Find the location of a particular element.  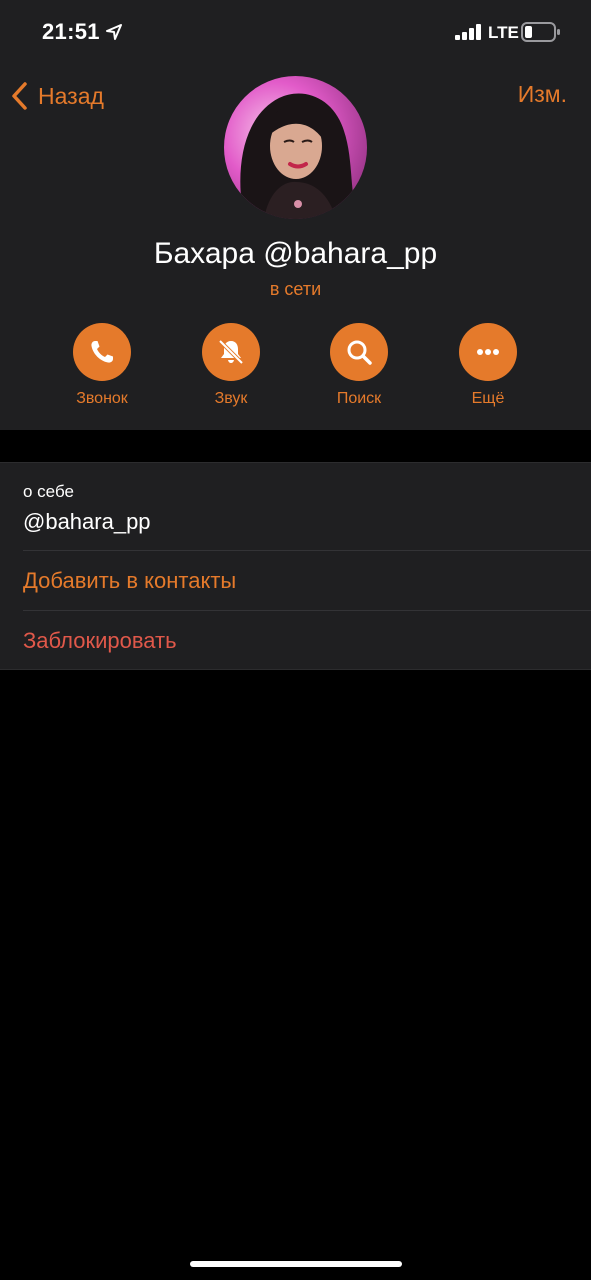

more-icon is located at coordinates (488, 352).